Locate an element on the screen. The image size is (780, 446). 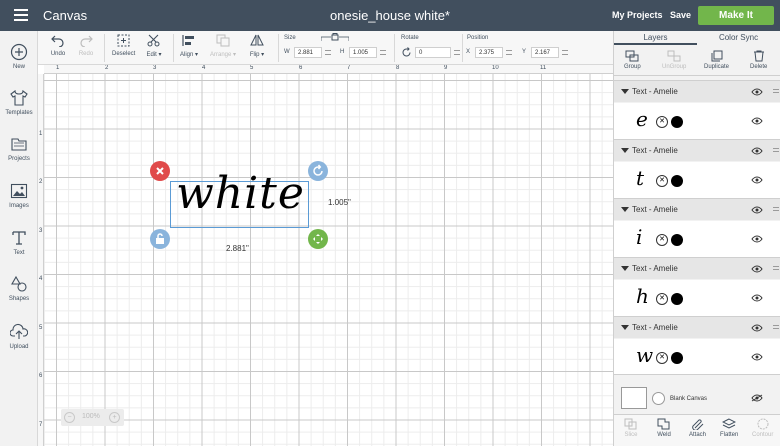
align-menu: Align ▾ is located at coordinates (189, 46).